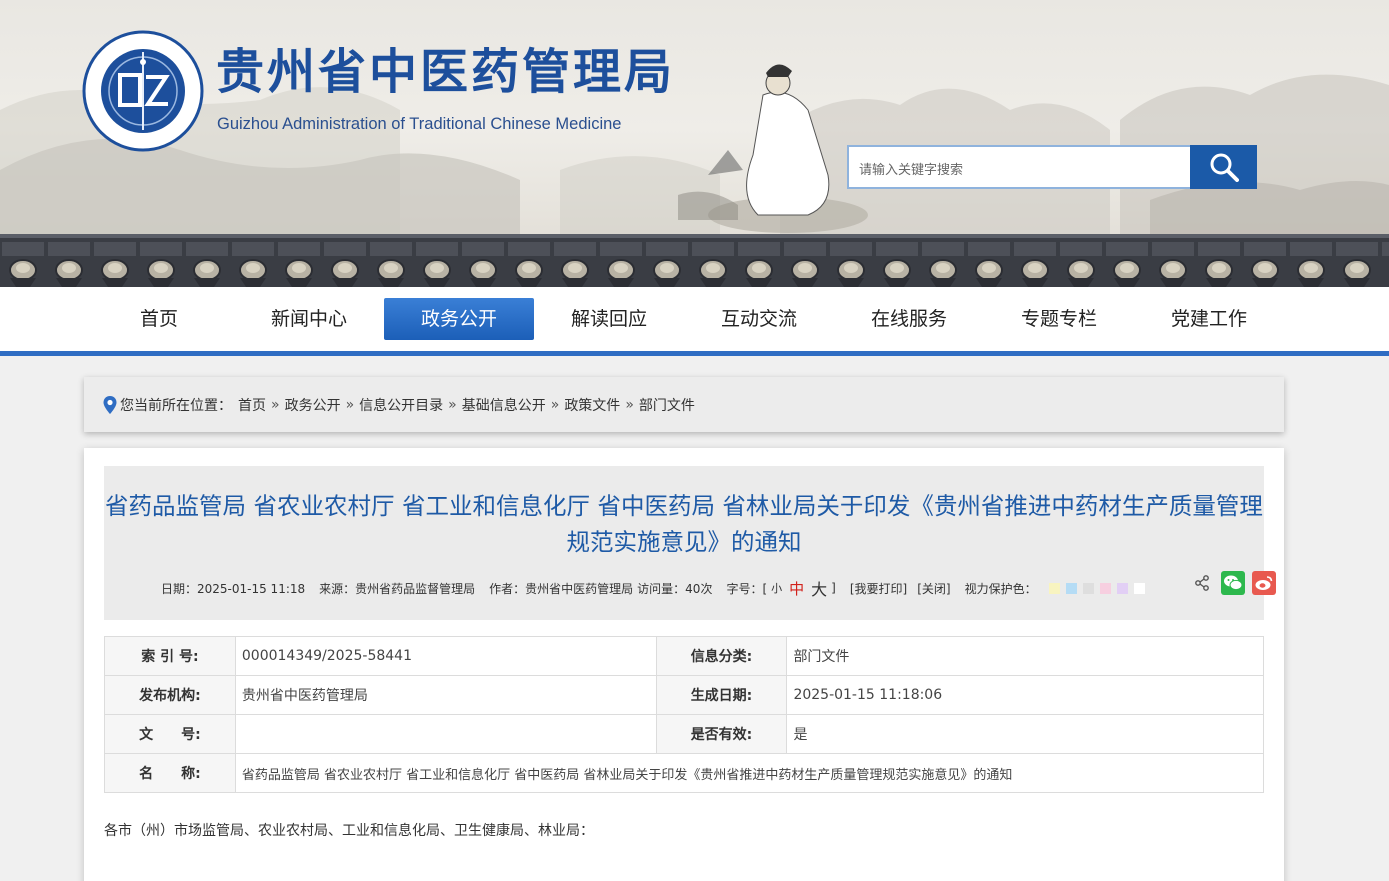  I want to click on validity-value: 是, so click(1025, 734).